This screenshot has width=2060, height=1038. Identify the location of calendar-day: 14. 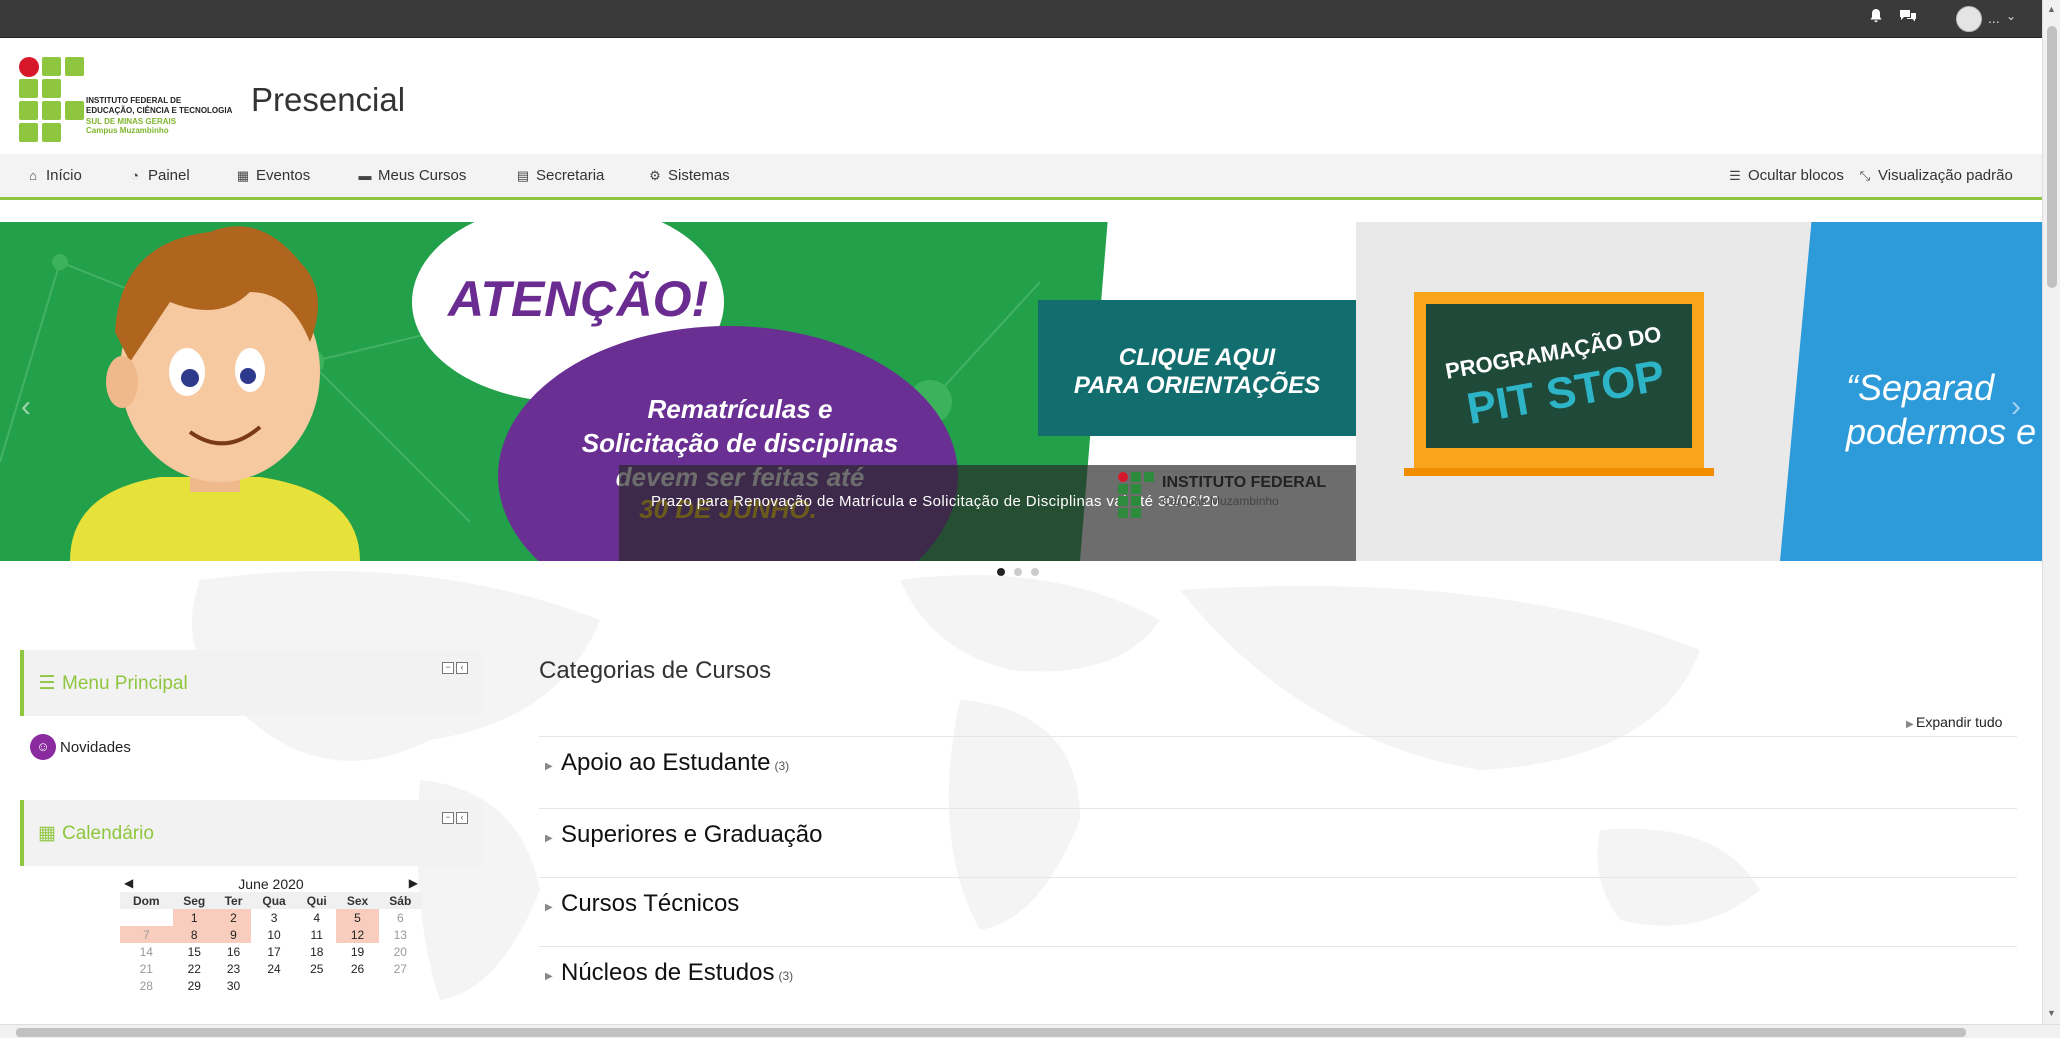
(146, 951).